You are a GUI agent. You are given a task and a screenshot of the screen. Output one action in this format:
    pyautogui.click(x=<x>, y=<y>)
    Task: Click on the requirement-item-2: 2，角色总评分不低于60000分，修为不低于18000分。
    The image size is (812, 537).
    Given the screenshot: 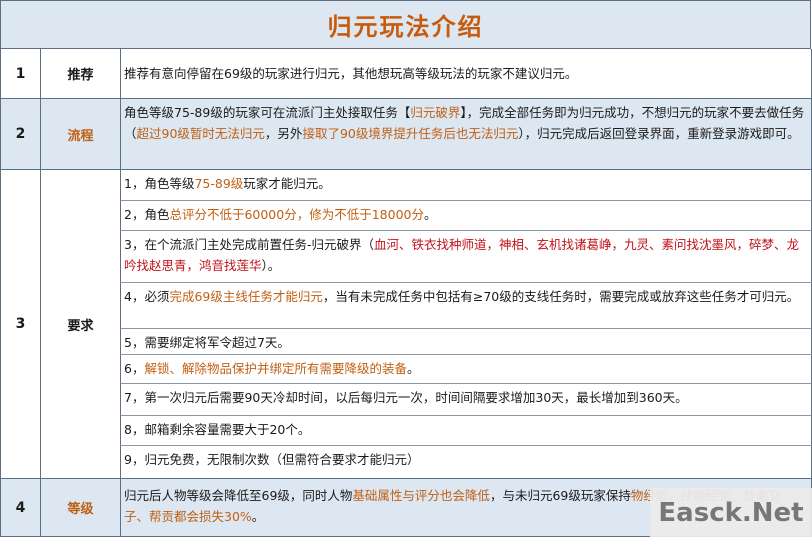 What is the action you would take?
    pyautogui.click(x=466, y=216)
    